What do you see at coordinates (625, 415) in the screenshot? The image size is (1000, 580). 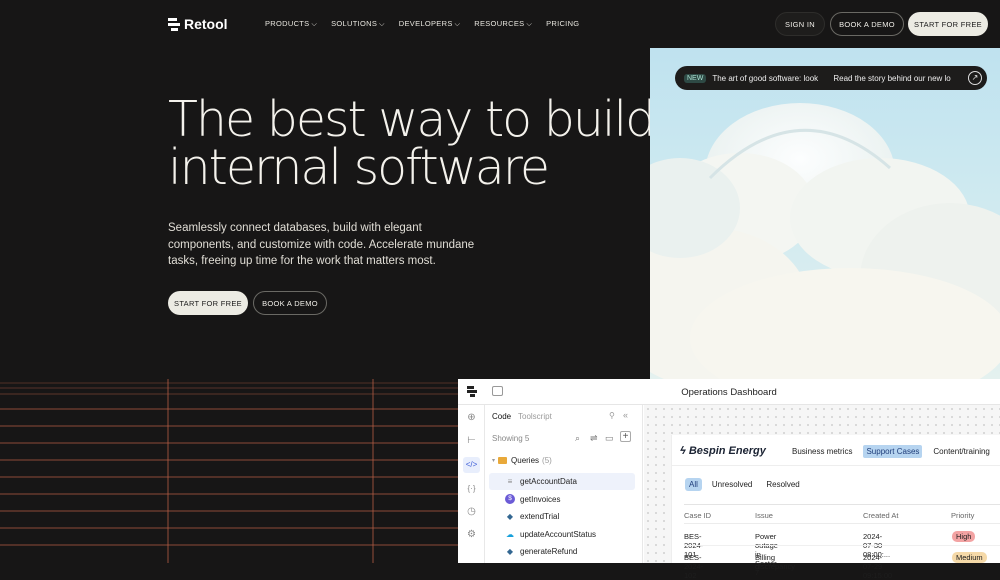 I see `collapse-icon: «` at bounding box center [625, 415].